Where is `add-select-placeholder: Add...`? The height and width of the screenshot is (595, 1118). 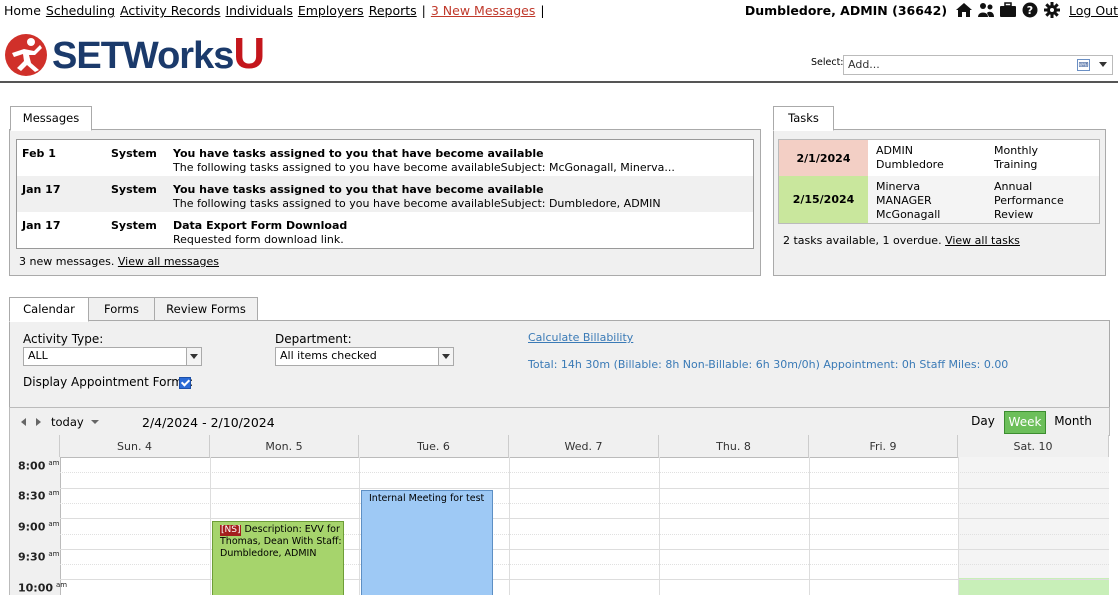 add-select-placeholder: Add... is located at coordinates (864, 64).